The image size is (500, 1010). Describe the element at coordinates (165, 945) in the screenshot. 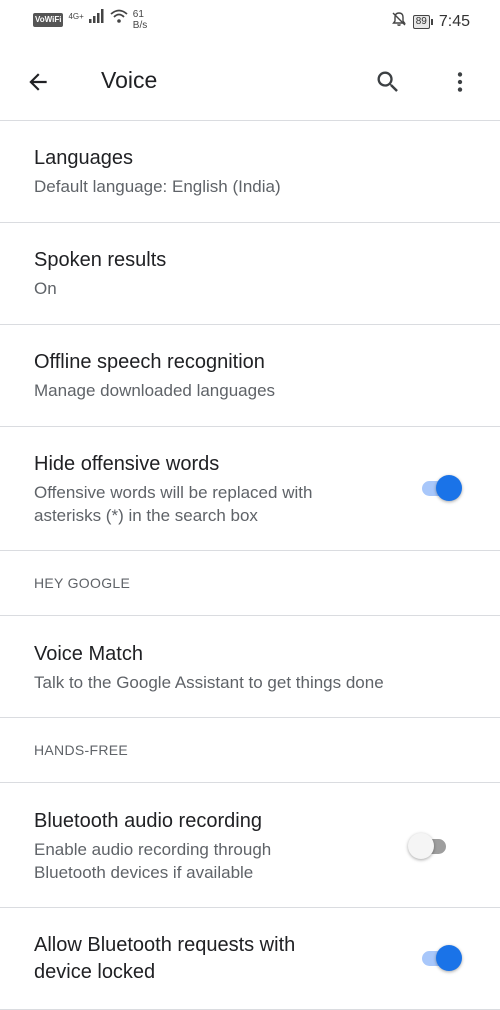

I see `setting-title-line1: Allow Bluetooth requests with` at that location.